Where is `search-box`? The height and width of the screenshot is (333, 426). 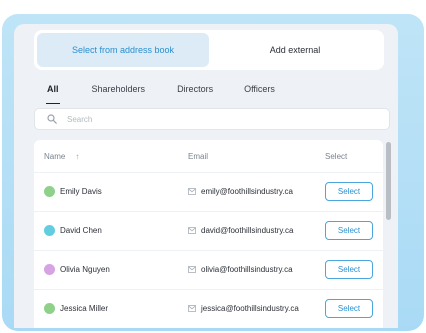 search-box is located at coordinates (212, 119).